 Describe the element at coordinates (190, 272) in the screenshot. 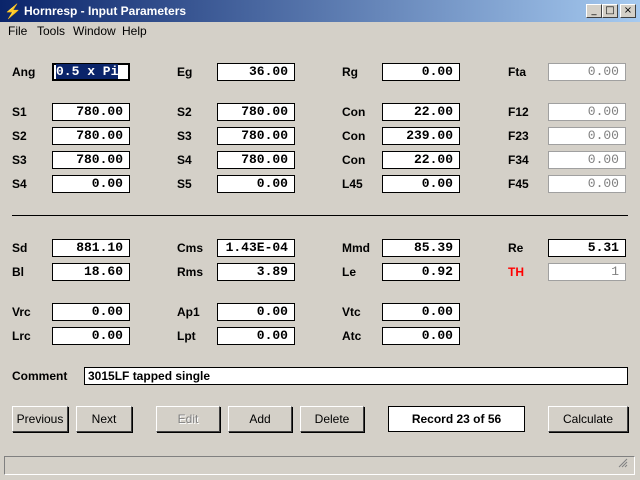

I see `rms-label: Rms` at that location.